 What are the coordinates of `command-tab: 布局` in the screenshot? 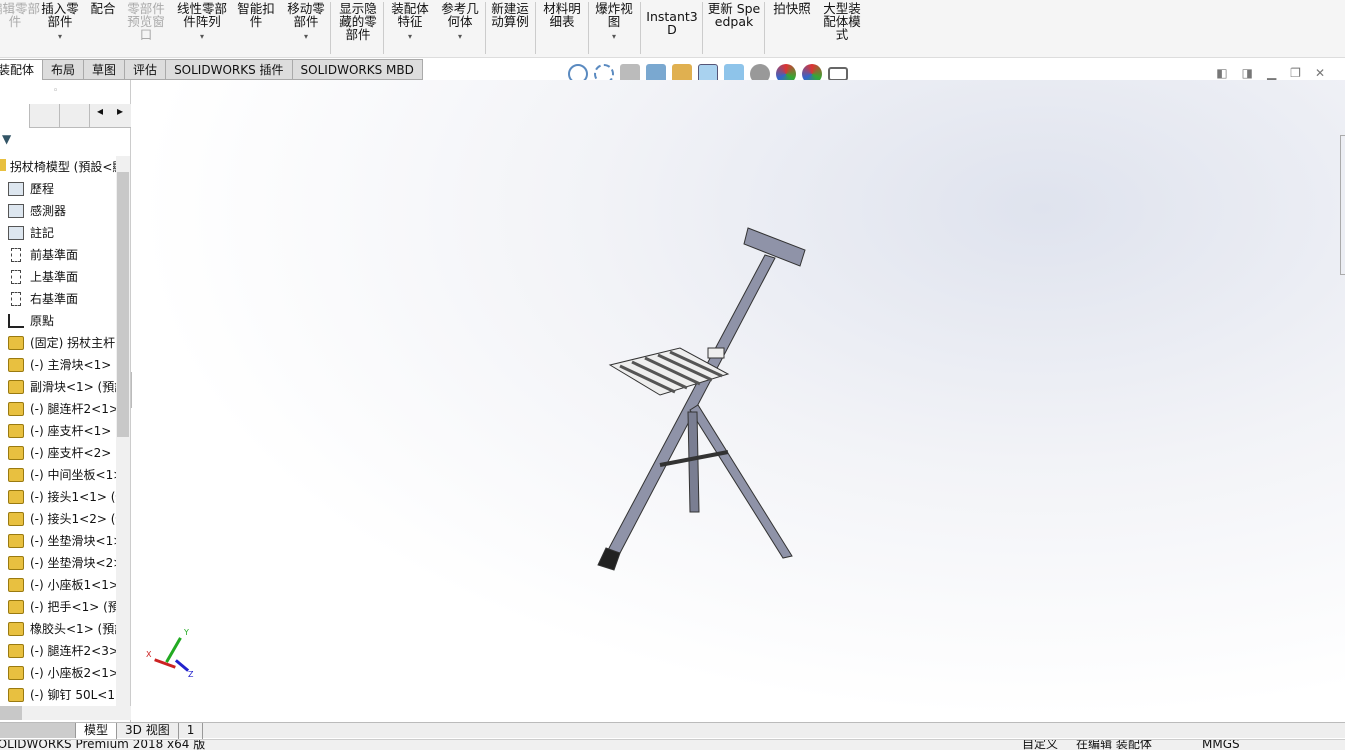 It's located at (64, 69).